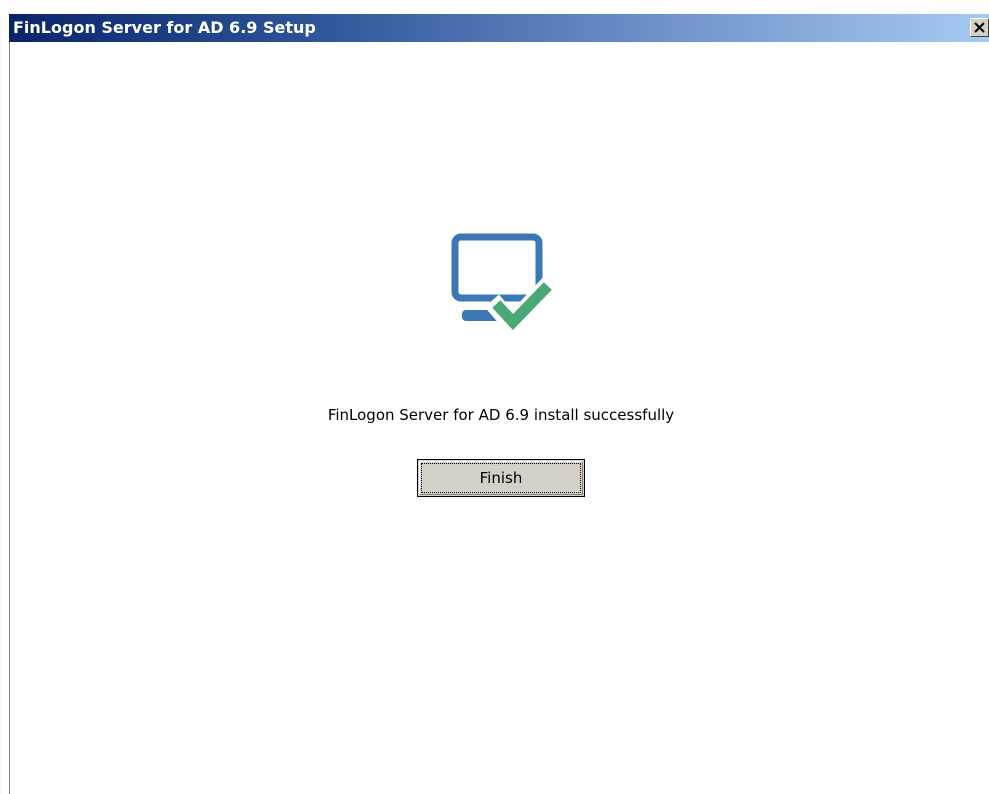  I want to click on close-button, so click(979, 27).